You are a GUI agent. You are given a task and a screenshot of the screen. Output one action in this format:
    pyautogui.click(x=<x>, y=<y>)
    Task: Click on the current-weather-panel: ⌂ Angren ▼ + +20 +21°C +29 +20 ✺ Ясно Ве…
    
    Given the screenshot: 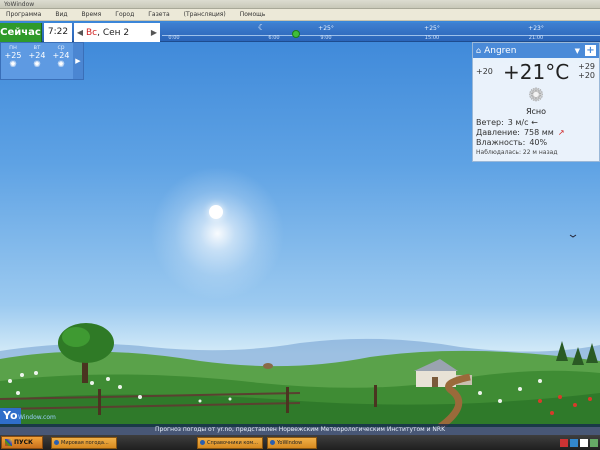 What is the action you would take?
    pyautogui.click(x=536, y=102)
    